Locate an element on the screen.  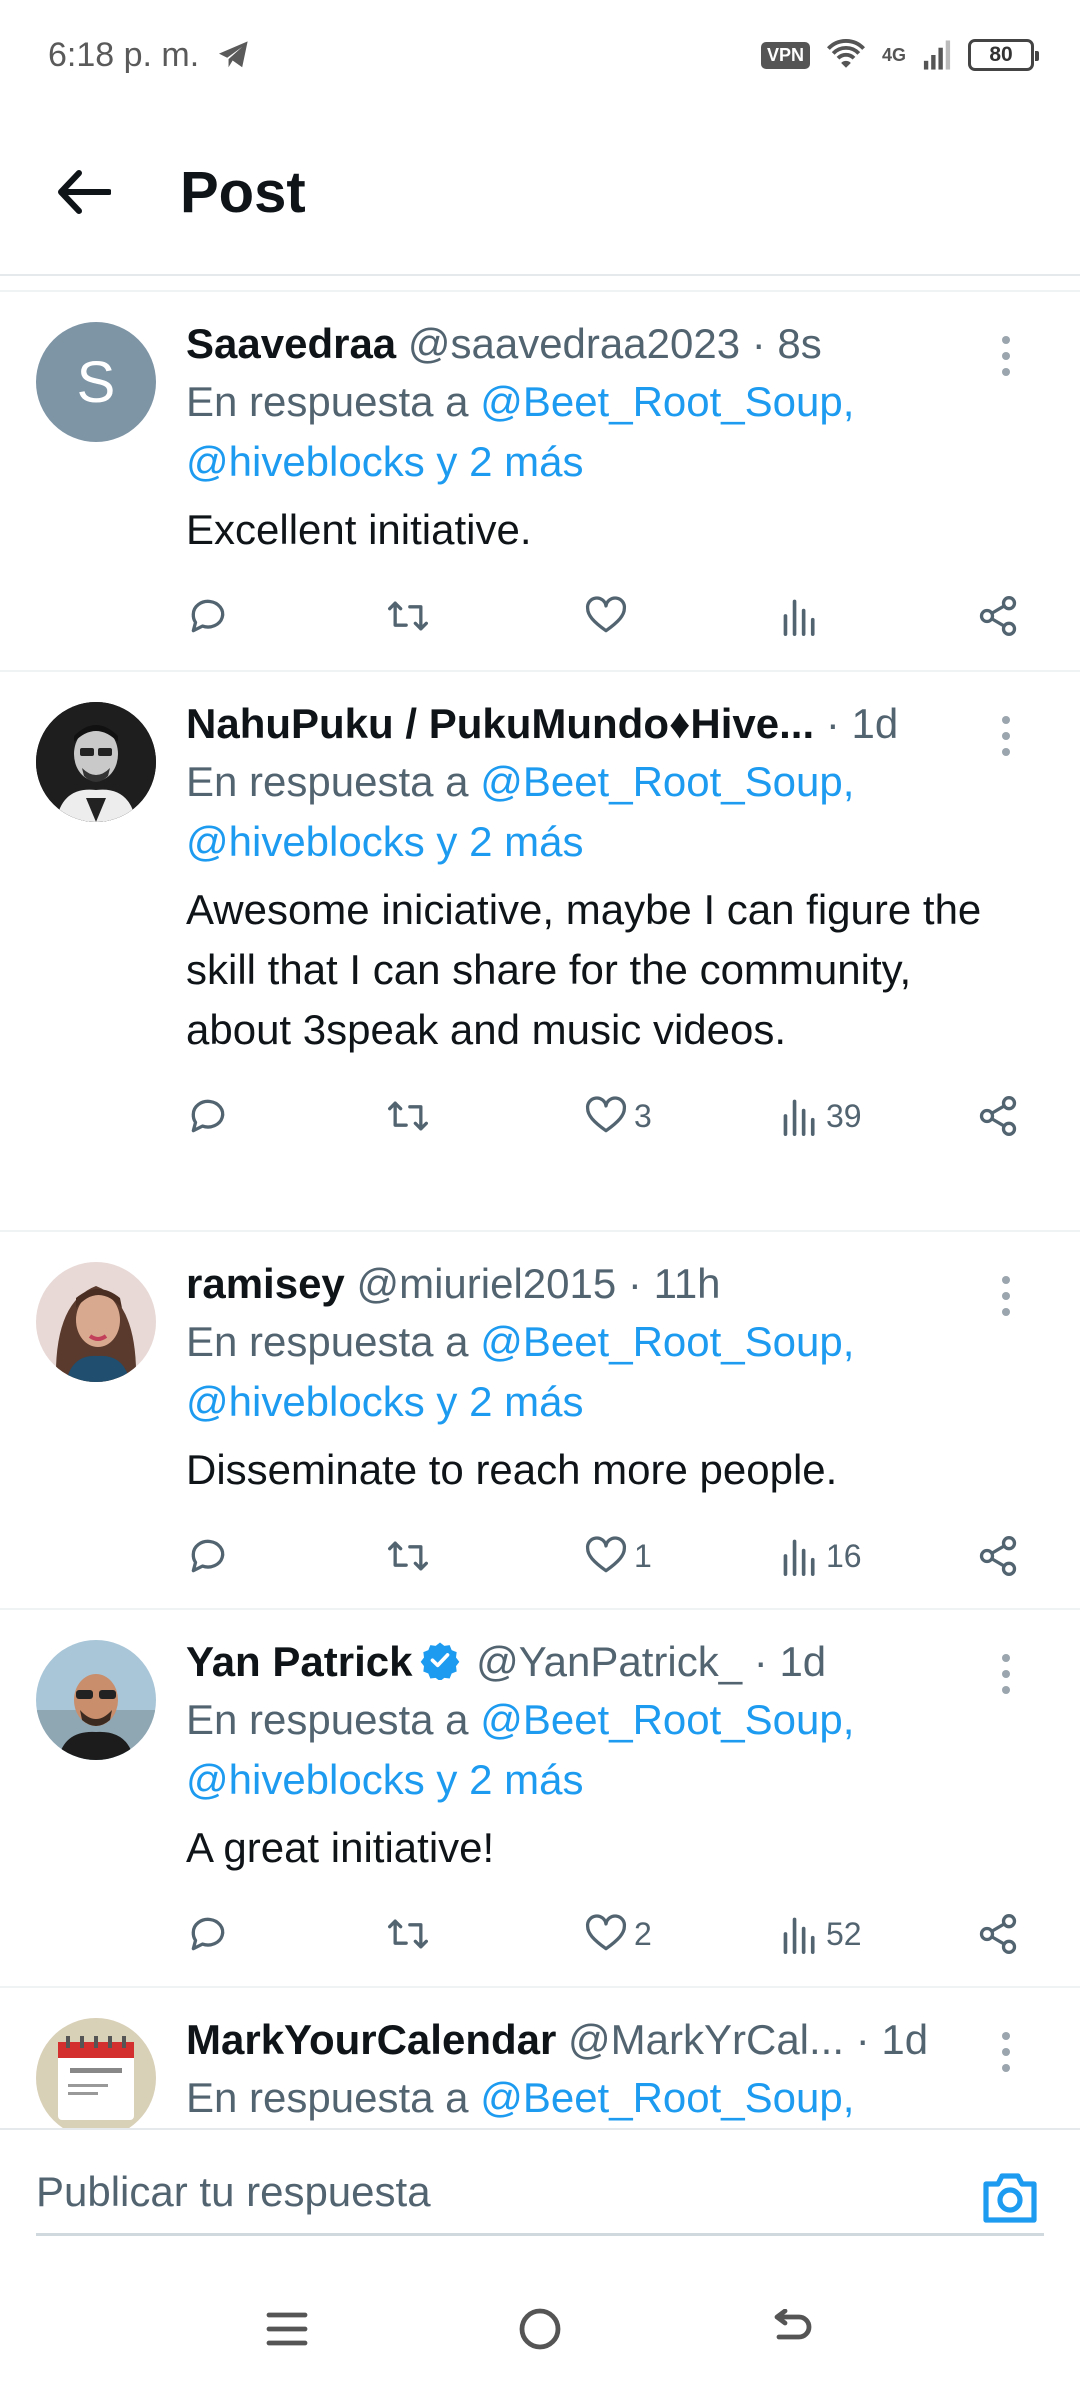
like-button: 2 is located at coordinates (618, 1934).